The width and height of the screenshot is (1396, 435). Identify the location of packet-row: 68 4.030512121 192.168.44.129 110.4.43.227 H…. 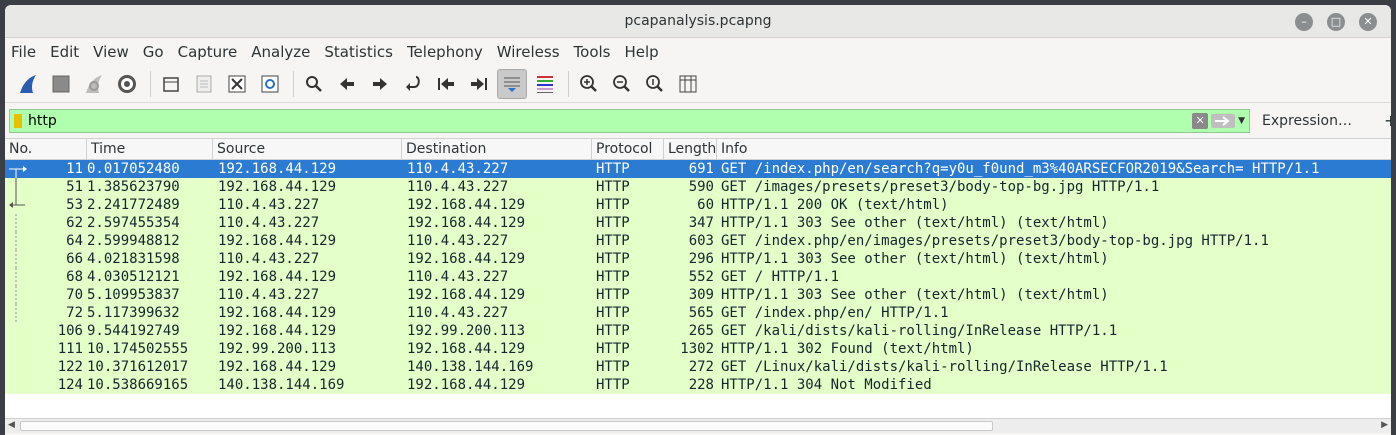
(698, 277).